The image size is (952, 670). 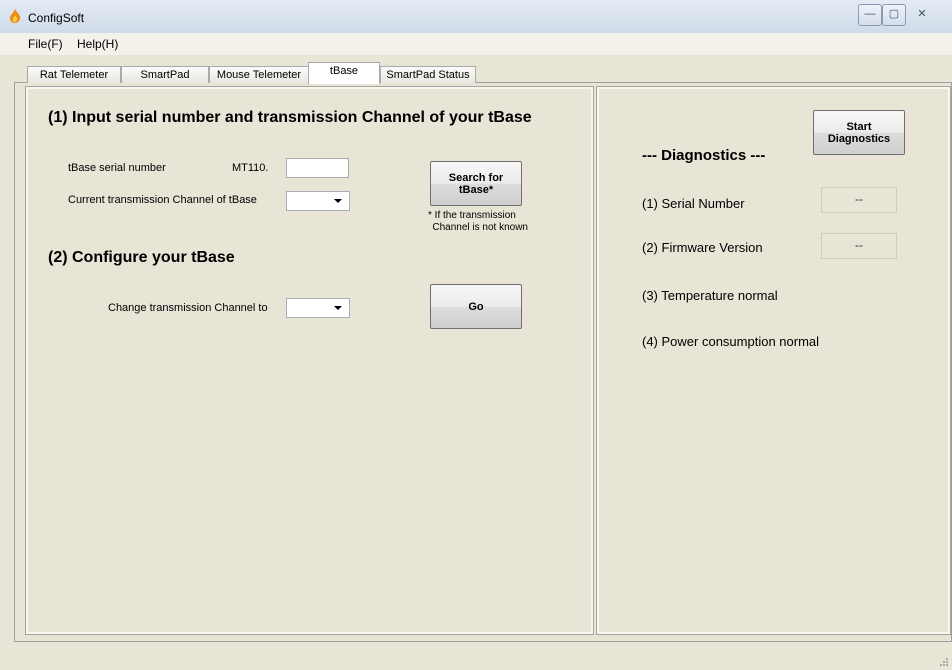 I want to click on search-tbase-button: Search for tBase*, so click(x=476, y=183).